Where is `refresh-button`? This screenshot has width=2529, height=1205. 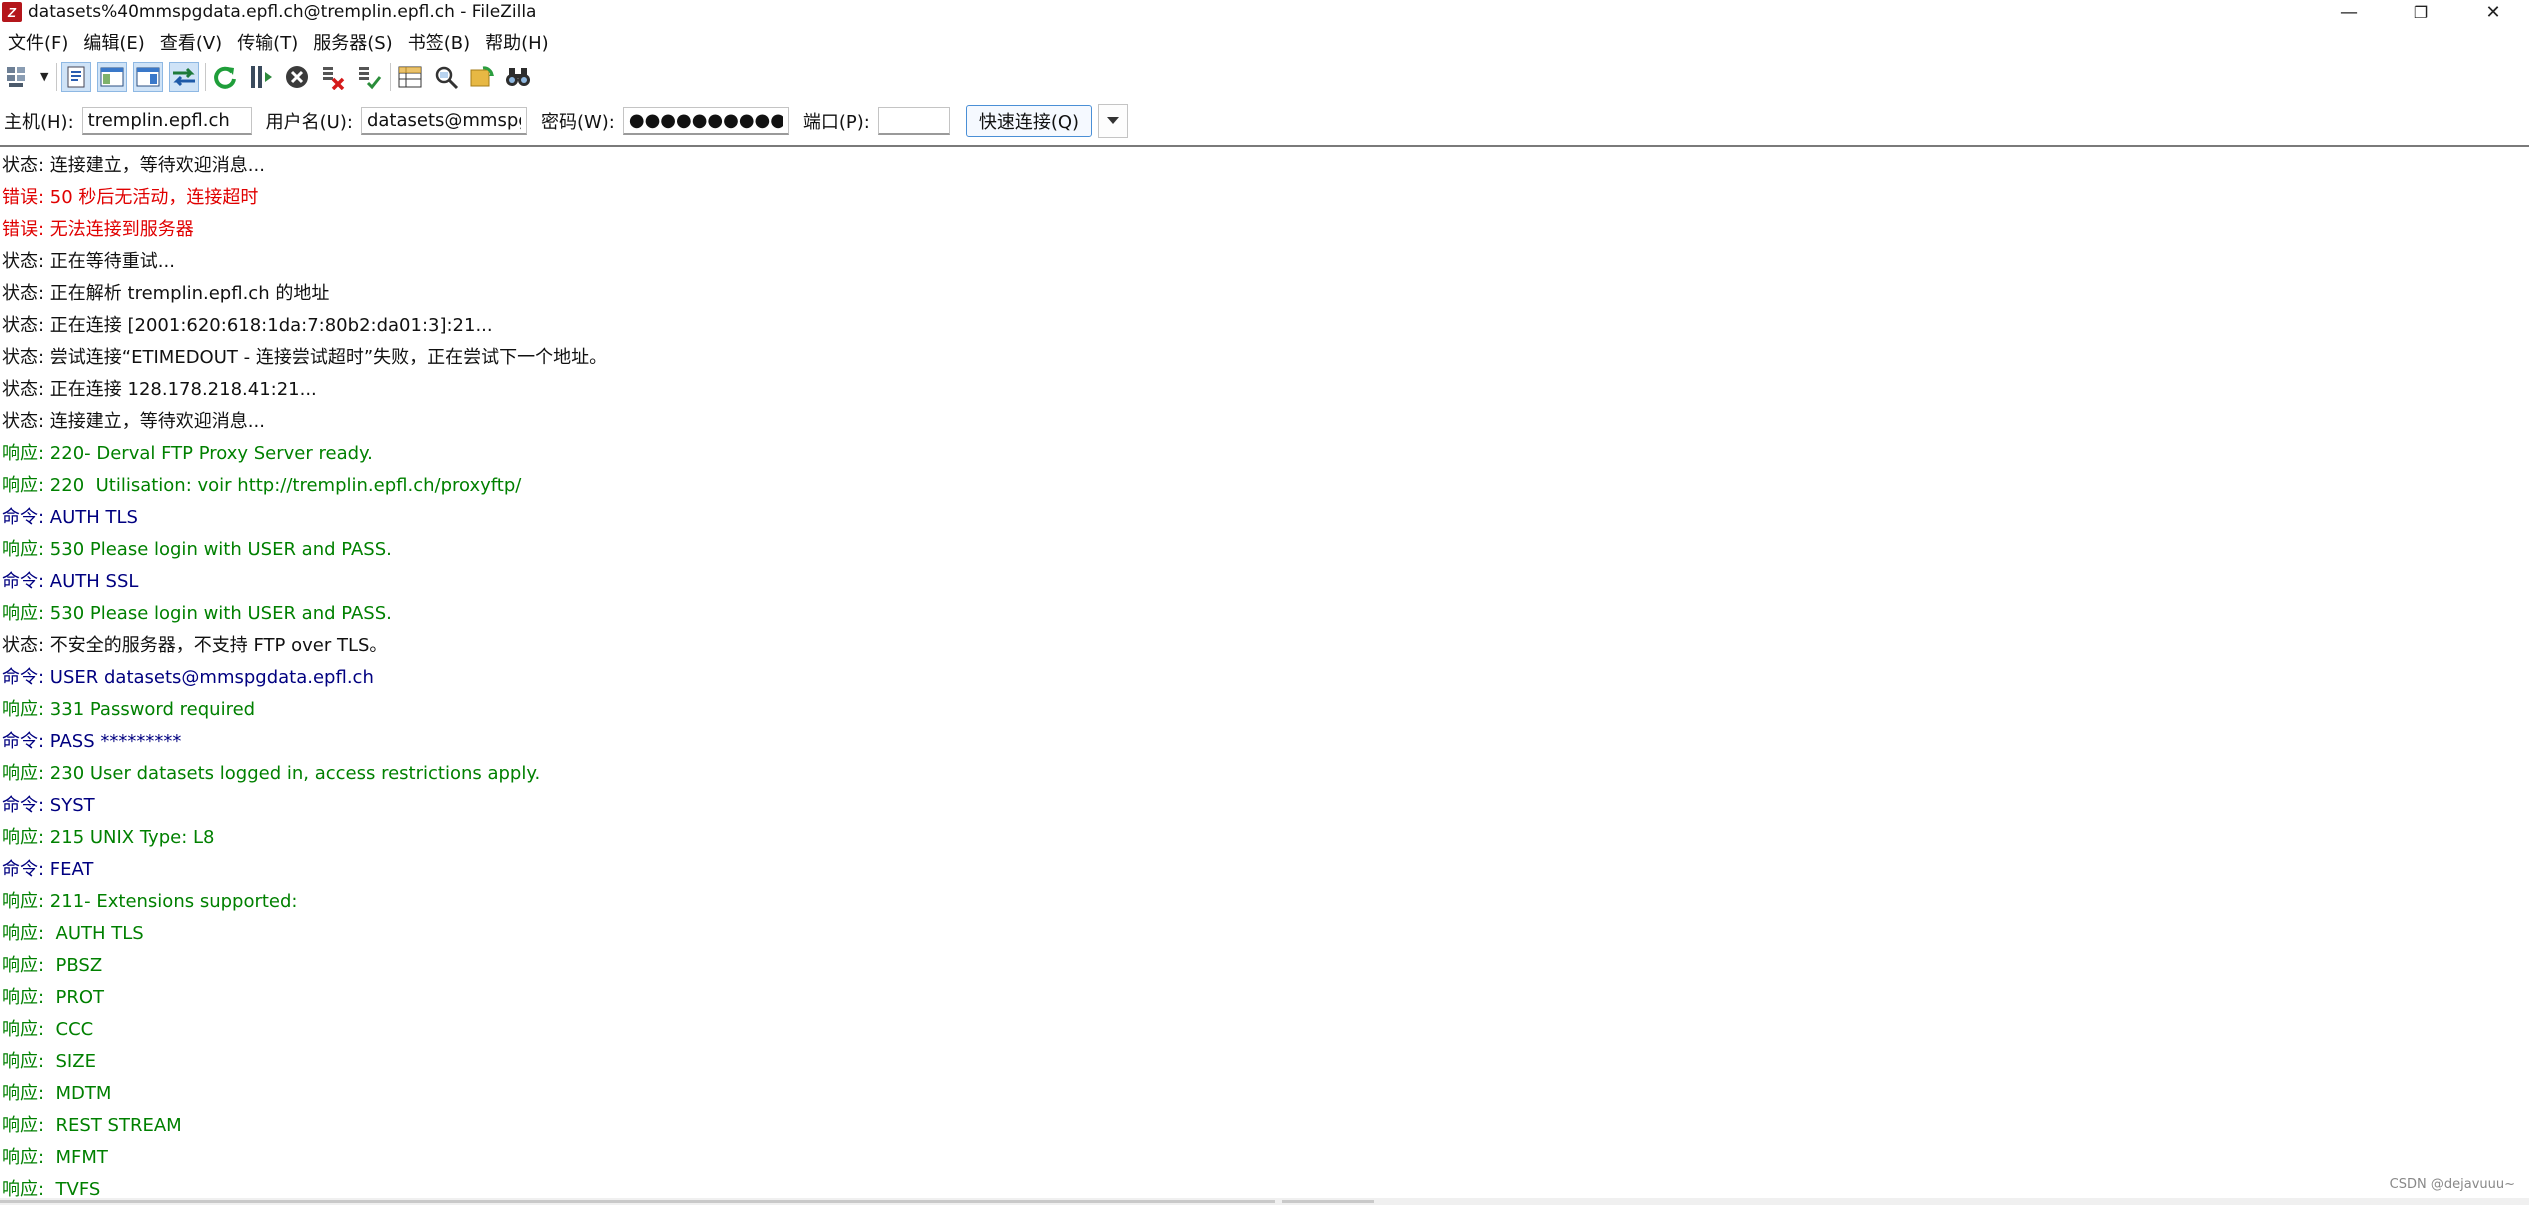 refresh-button is located at coordinates (225, 77).